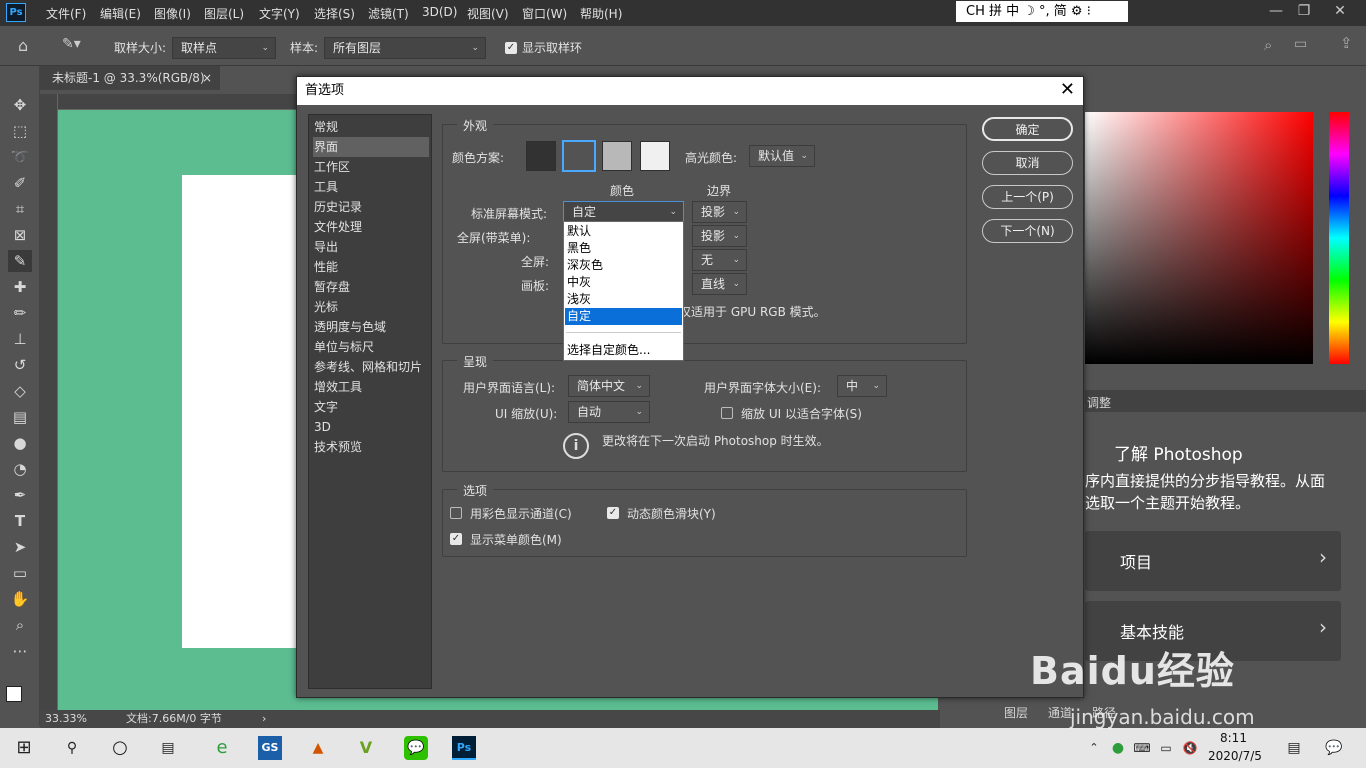  I want to click on gradient-tool-icon: ▤, so click(20, 417).